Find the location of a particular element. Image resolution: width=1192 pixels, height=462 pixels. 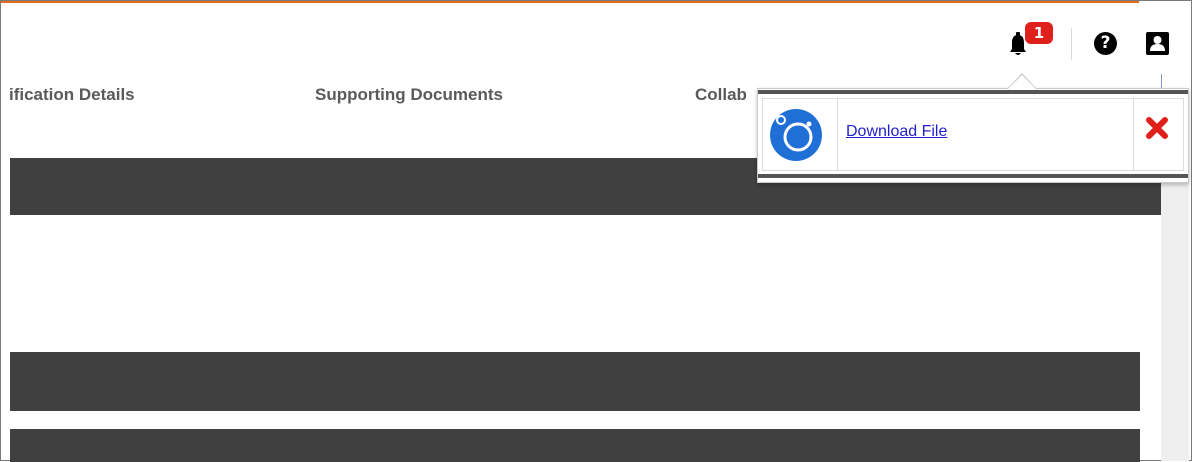

tab-collaboration: Collab is located at coordinates (725, 95).